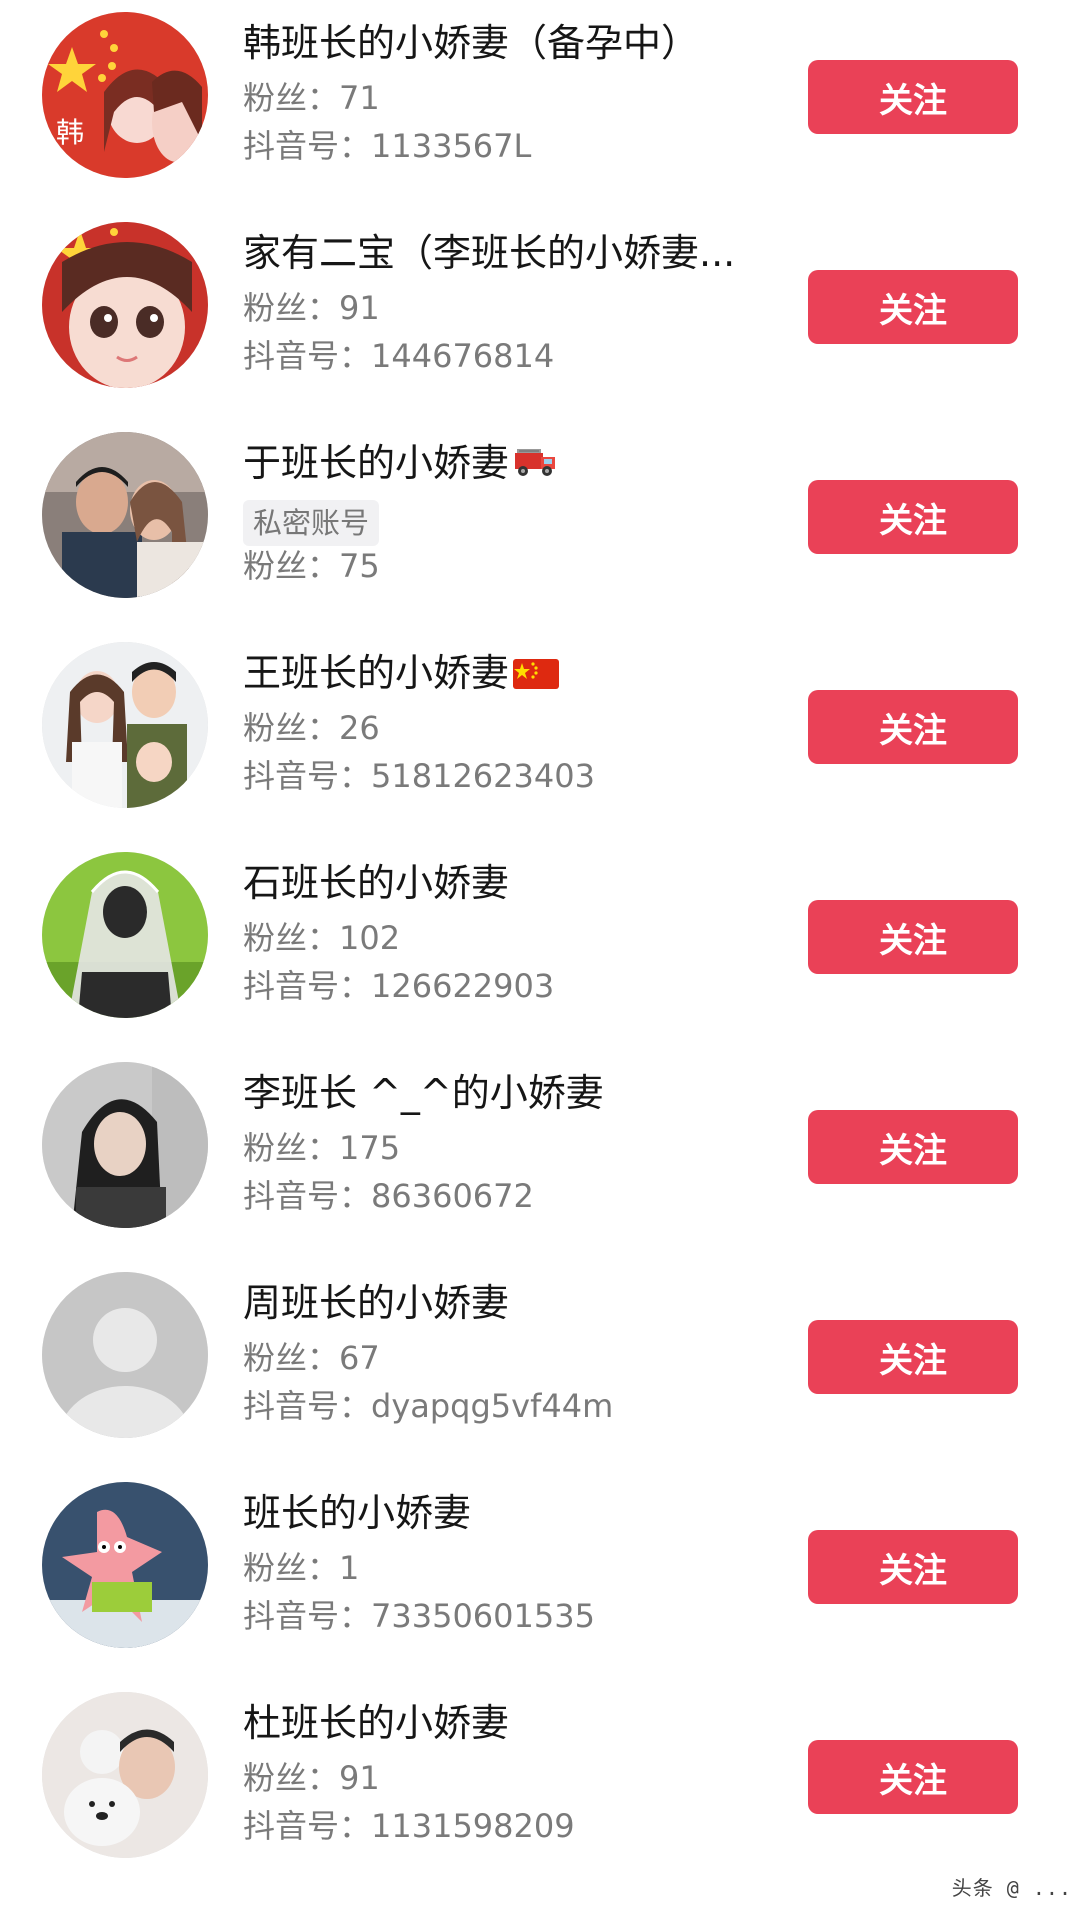 The height and width of the screenshot is (1911, 1080). Describe the element at coordinates (125, 305) in the screenshot. I see `avatar-flag-girl-icon` at that location.